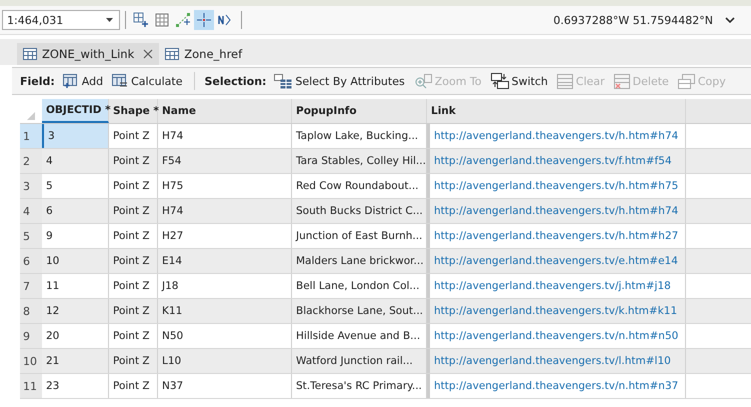  What do you see at coordinates (31, 386) in the screenshot?
I see `row-number: 11` at bounding box center [31, 386].